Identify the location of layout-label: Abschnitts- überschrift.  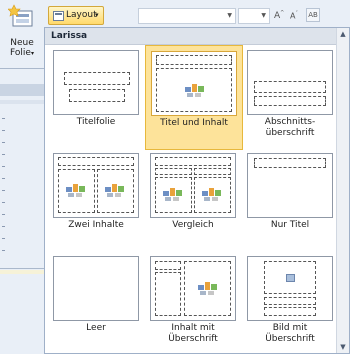
(290, 127).